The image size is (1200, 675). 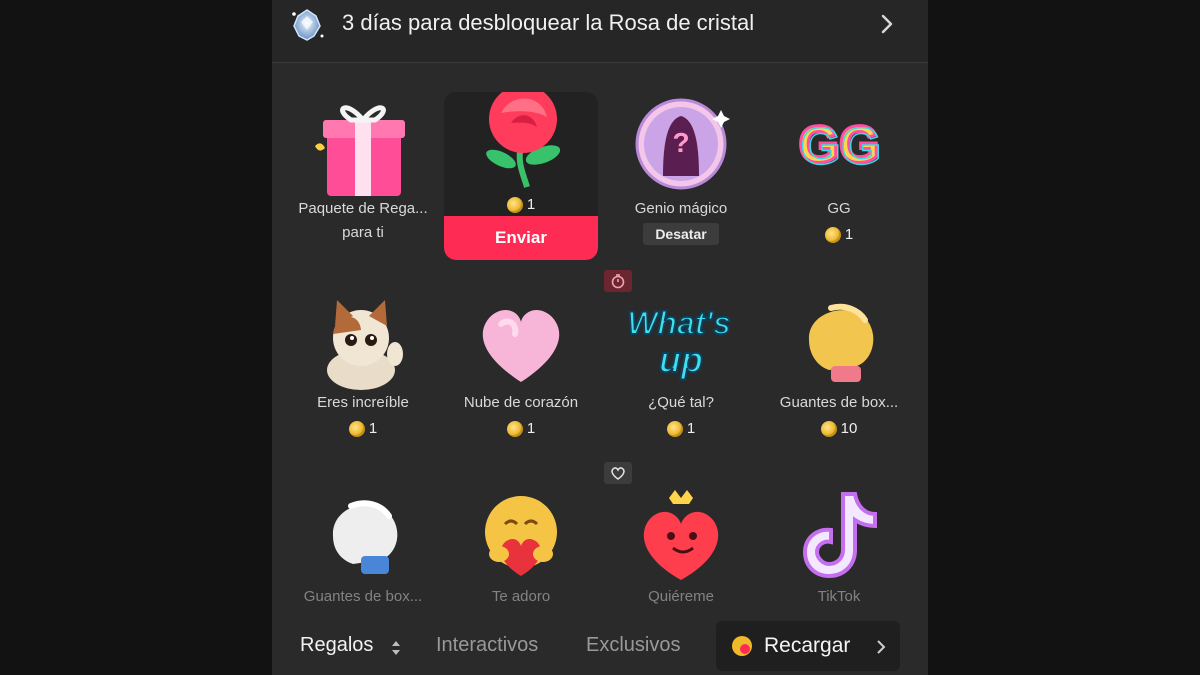 I want to click on gift-item-you-are-amazing: Eres increíble 1, so click(x=363, y=383).